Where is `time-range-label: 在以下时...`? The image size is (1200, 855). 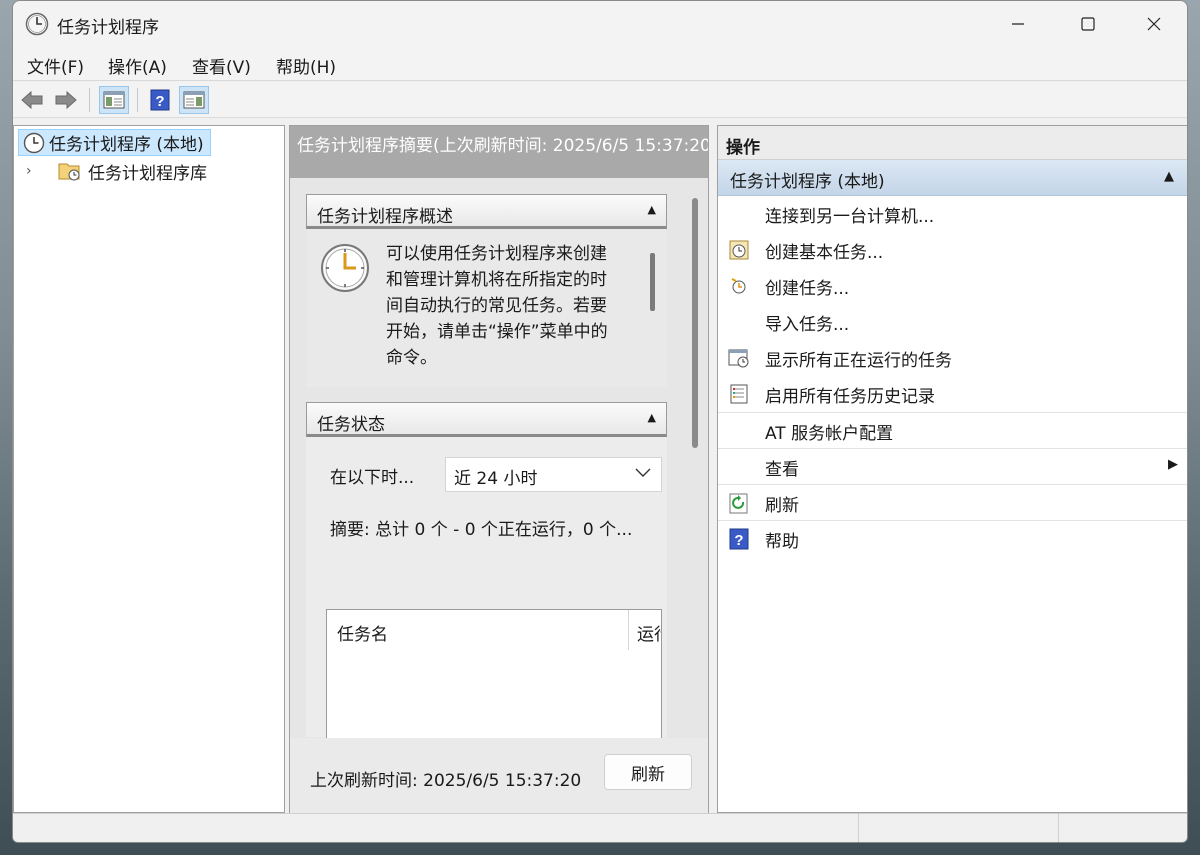 time-range-label: 在以下时... is located at coordinates (372, 478).